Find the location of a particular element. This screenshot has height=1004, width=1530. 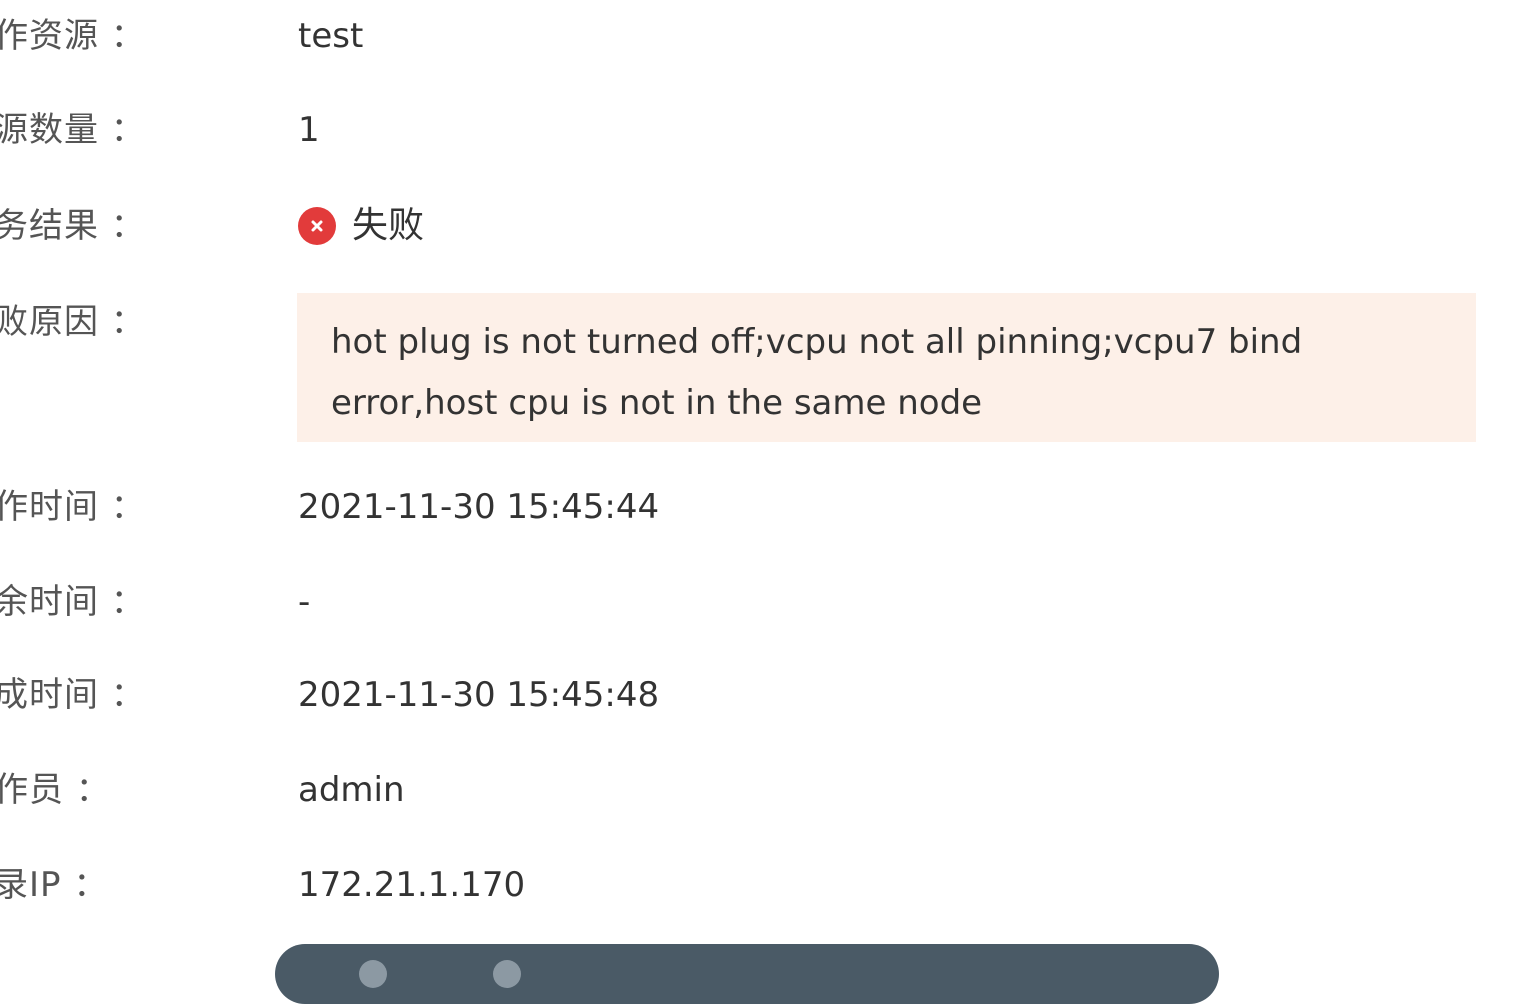

field-value-operator: admin is located at coordinates (351, 790).